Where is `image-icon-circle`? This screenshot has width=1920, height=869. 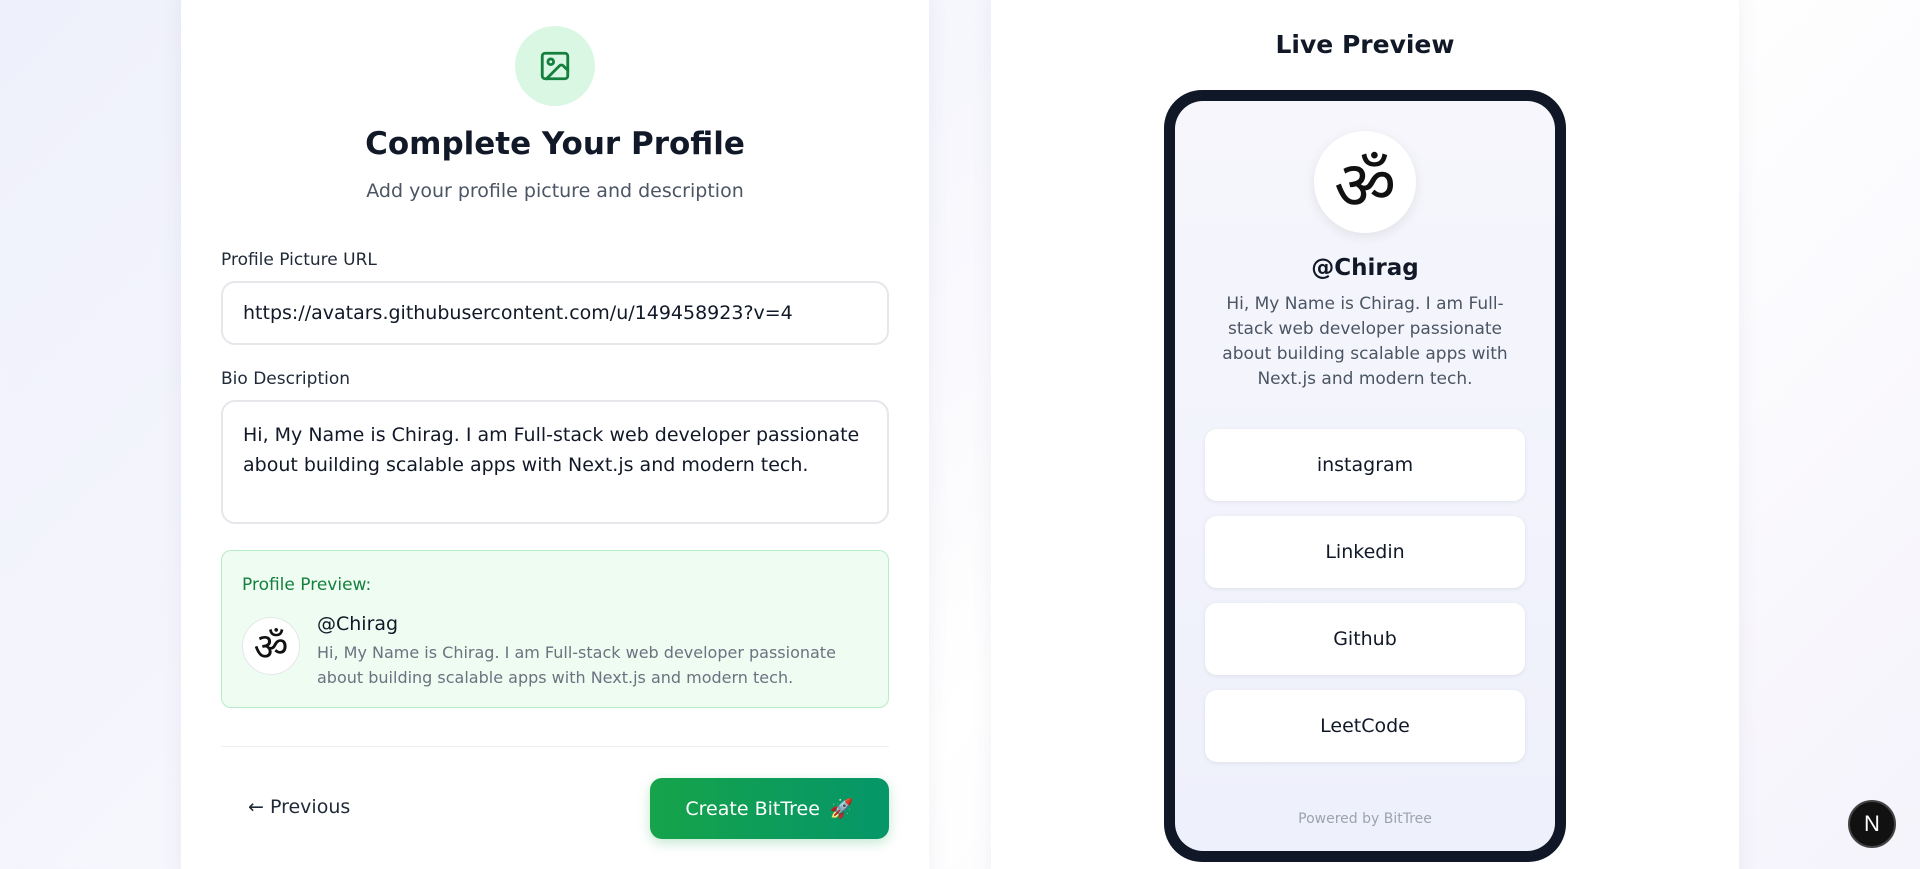
image-icon-circle is located at coordinates (555, 66).